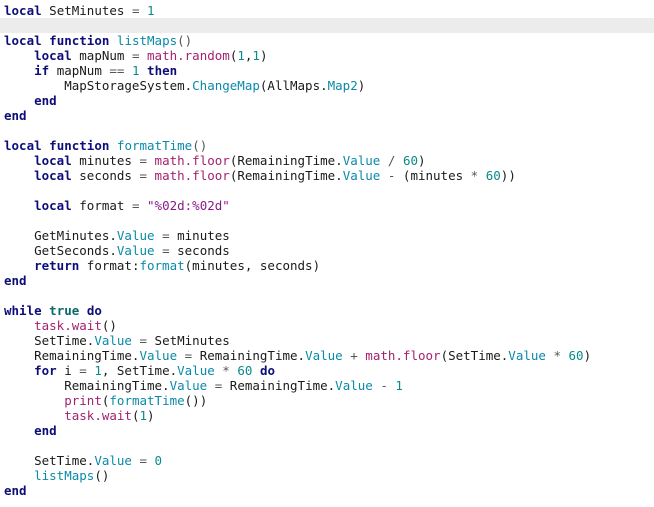 The image size is (654, 507). Describe the element at coordinates (68, 370) in the screenshot. I see `code-token: i` at that location.